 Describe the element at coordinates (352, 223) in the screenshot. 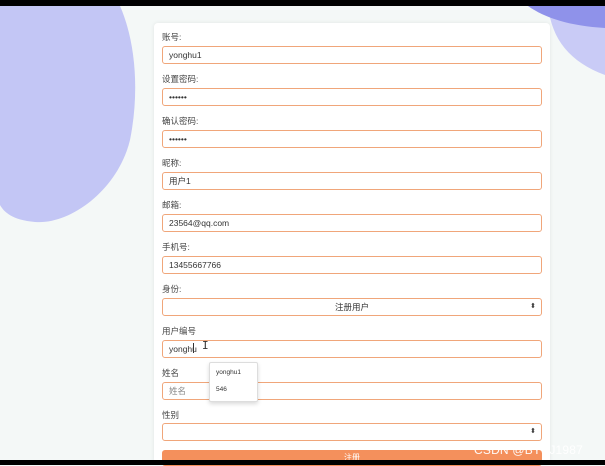

I see `email-input: 23564@qq.com` at that location.